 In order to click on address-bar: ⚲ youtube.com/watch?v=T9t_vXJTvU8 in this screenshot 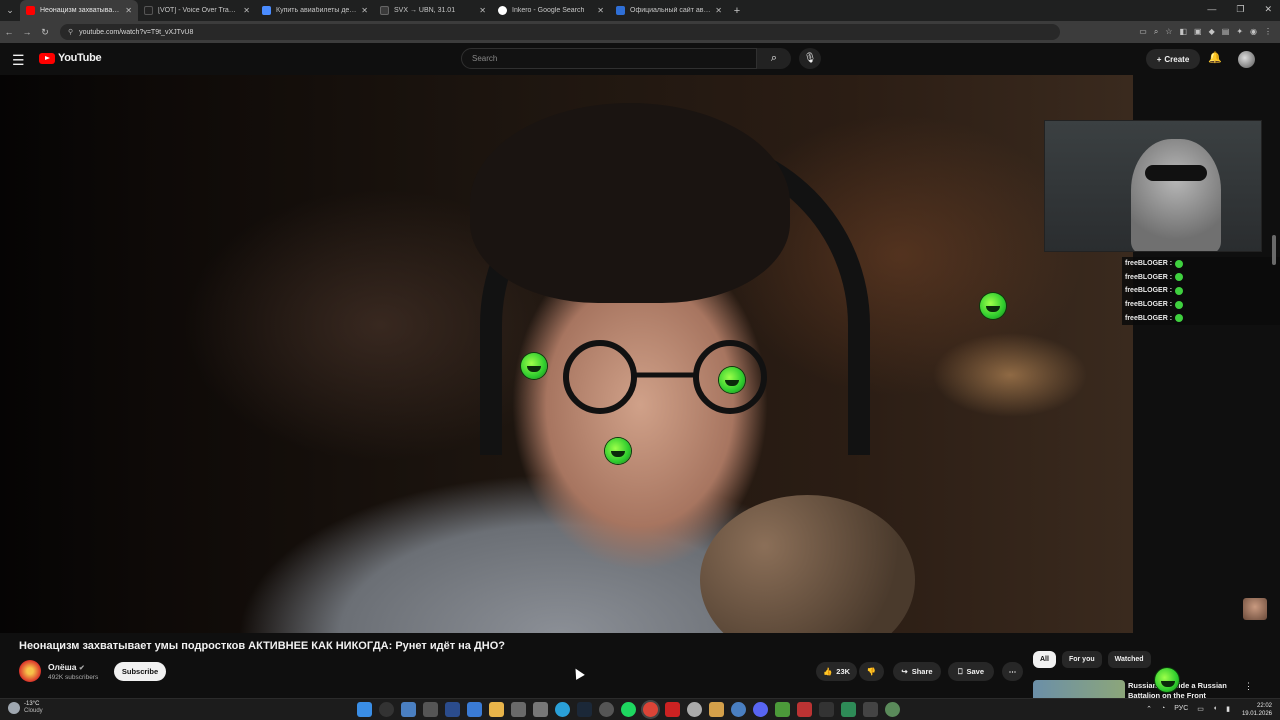, I will do `click(560, 32)`.